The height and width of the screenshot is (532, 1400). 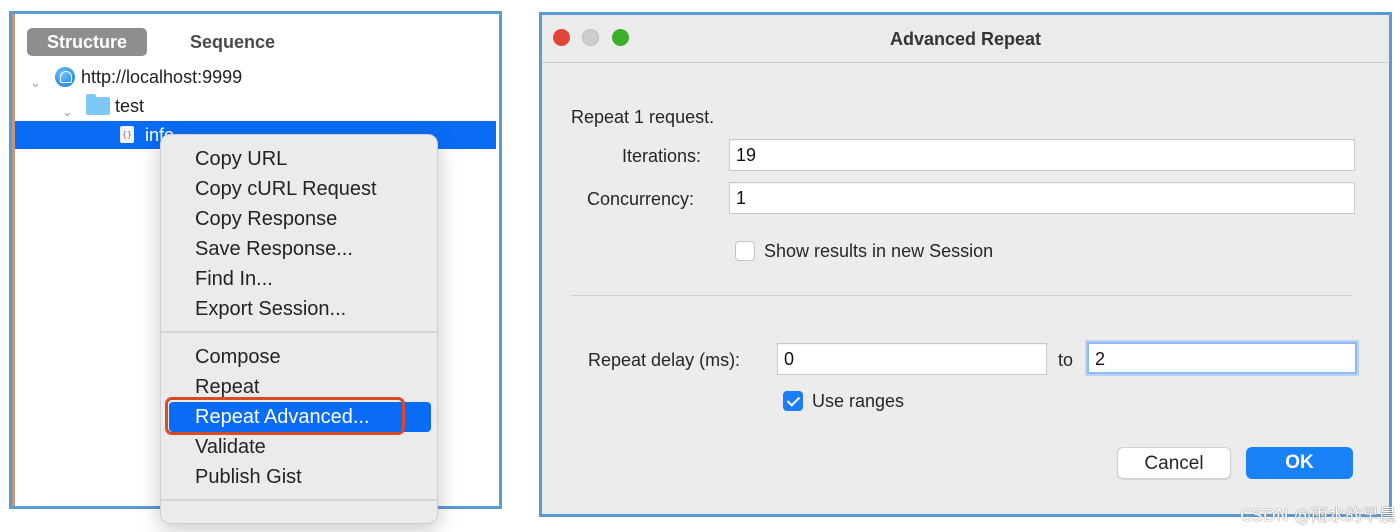 What do you see at coordinates (299, 477) in the screenshot?
I see `menu-item-publish-gist: Publish Gist` at bounding box center [299, 477].